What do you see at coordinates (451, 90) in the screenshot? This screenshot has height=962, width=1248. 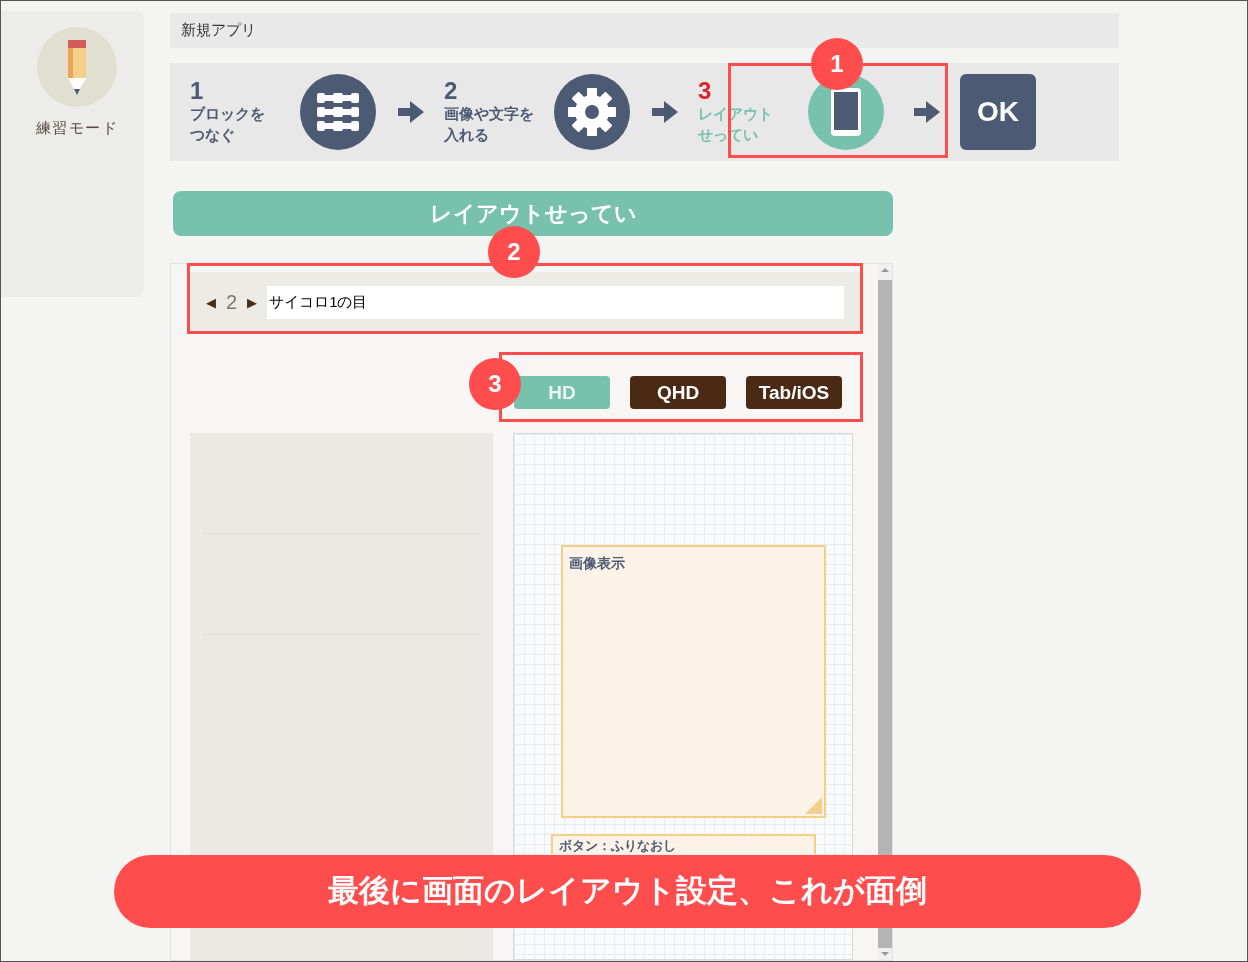 I see `step-number: 2` at bounding box center [451, 90].